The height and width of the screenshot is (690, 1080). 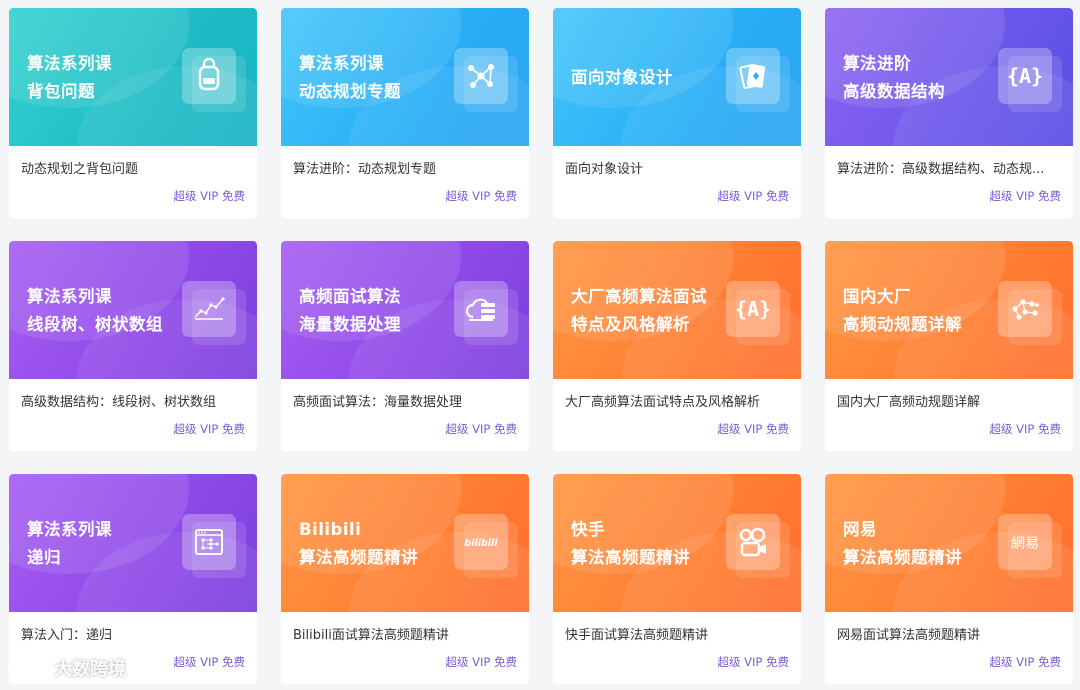 I want to click on banner-title-line1: 高频面试算法, so click(x=350, y=296).